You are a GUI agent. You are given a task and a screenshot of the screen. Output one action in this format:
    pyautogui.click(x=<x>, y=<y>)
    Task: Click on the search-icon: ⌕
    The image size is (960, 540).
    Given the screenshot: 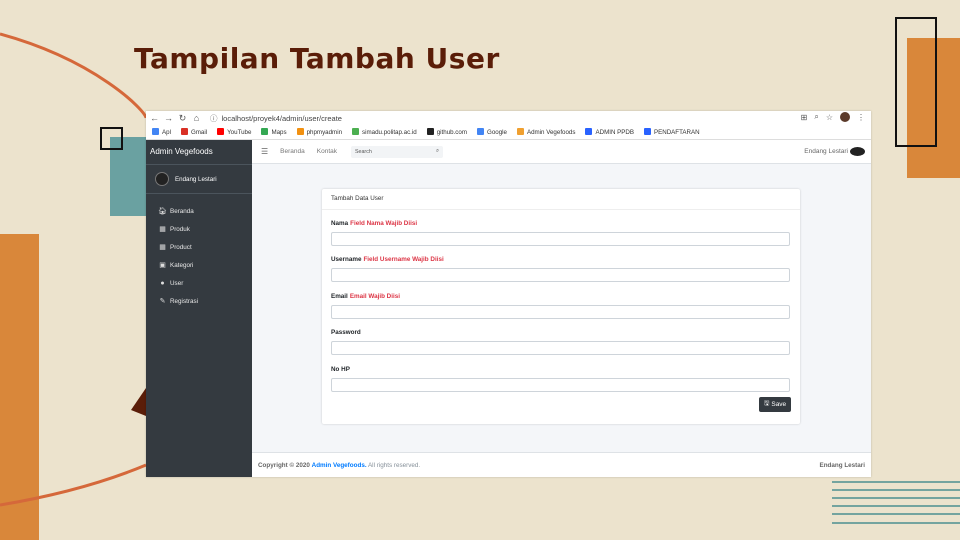 What is the action you would take?
    pyautogui.click(x=437, y=151)
    